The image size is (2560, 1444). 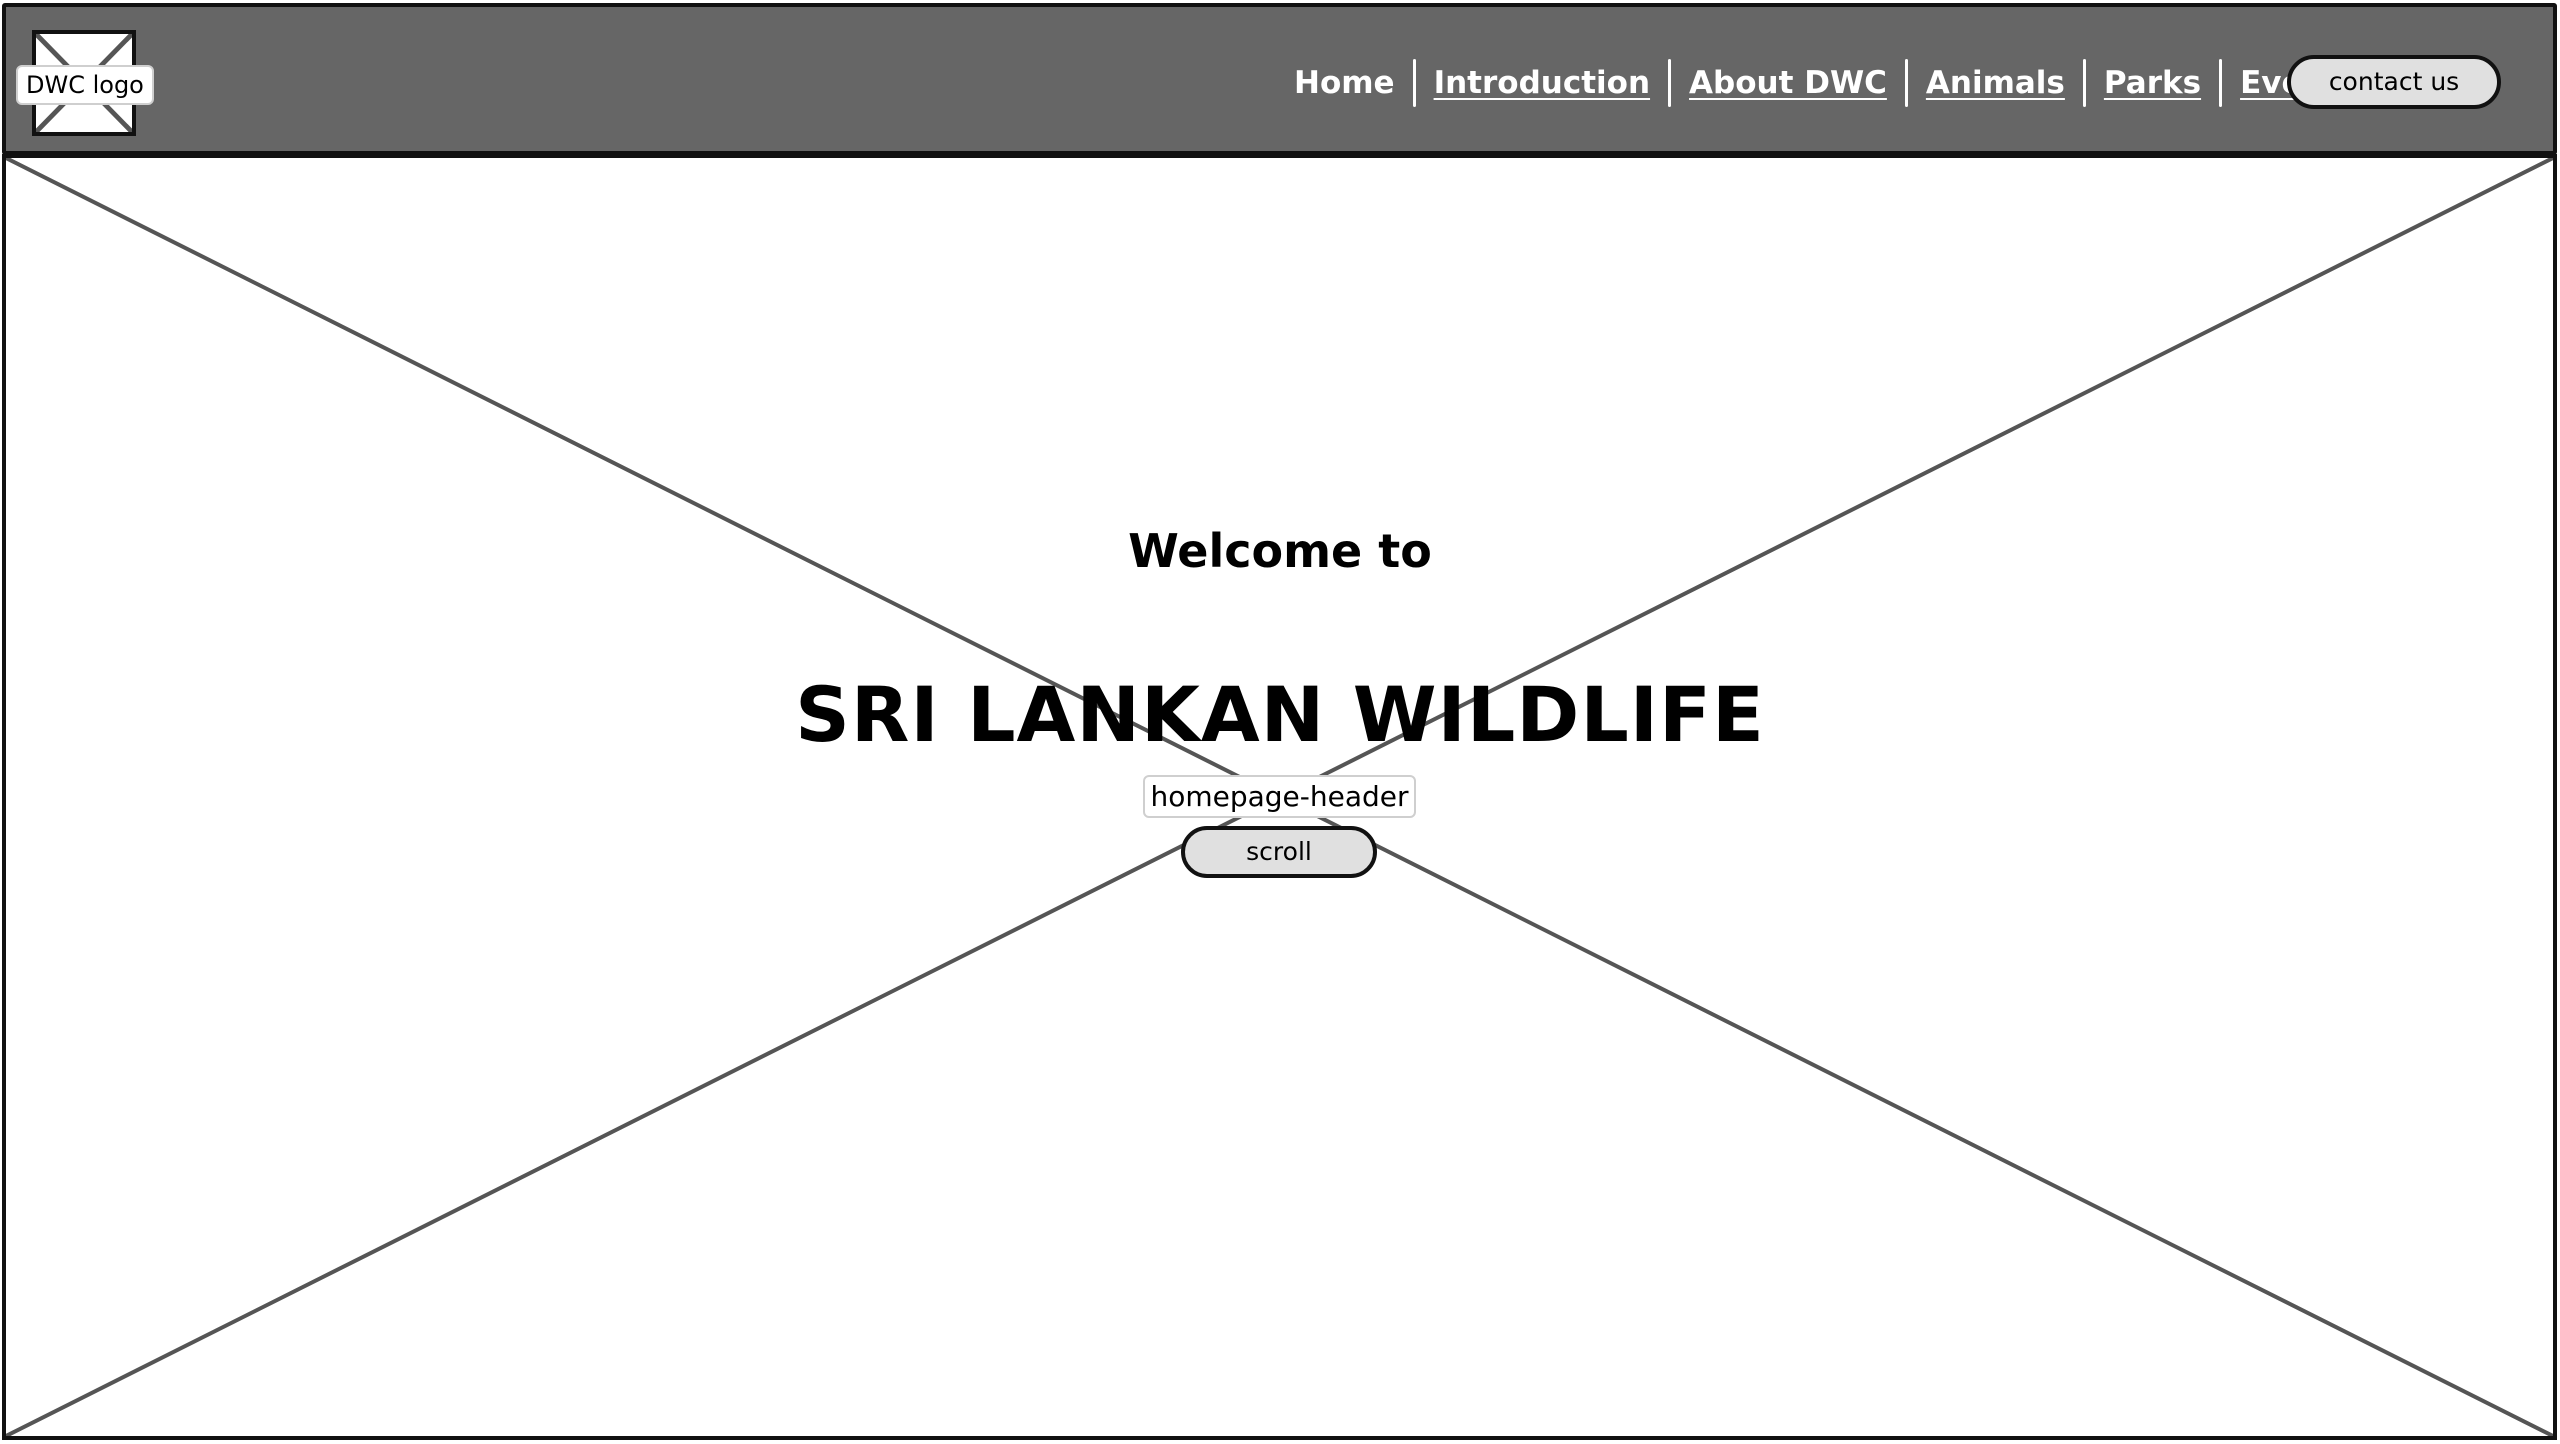 I want to click on nav-home: Home, so click(x=1344, y=83).